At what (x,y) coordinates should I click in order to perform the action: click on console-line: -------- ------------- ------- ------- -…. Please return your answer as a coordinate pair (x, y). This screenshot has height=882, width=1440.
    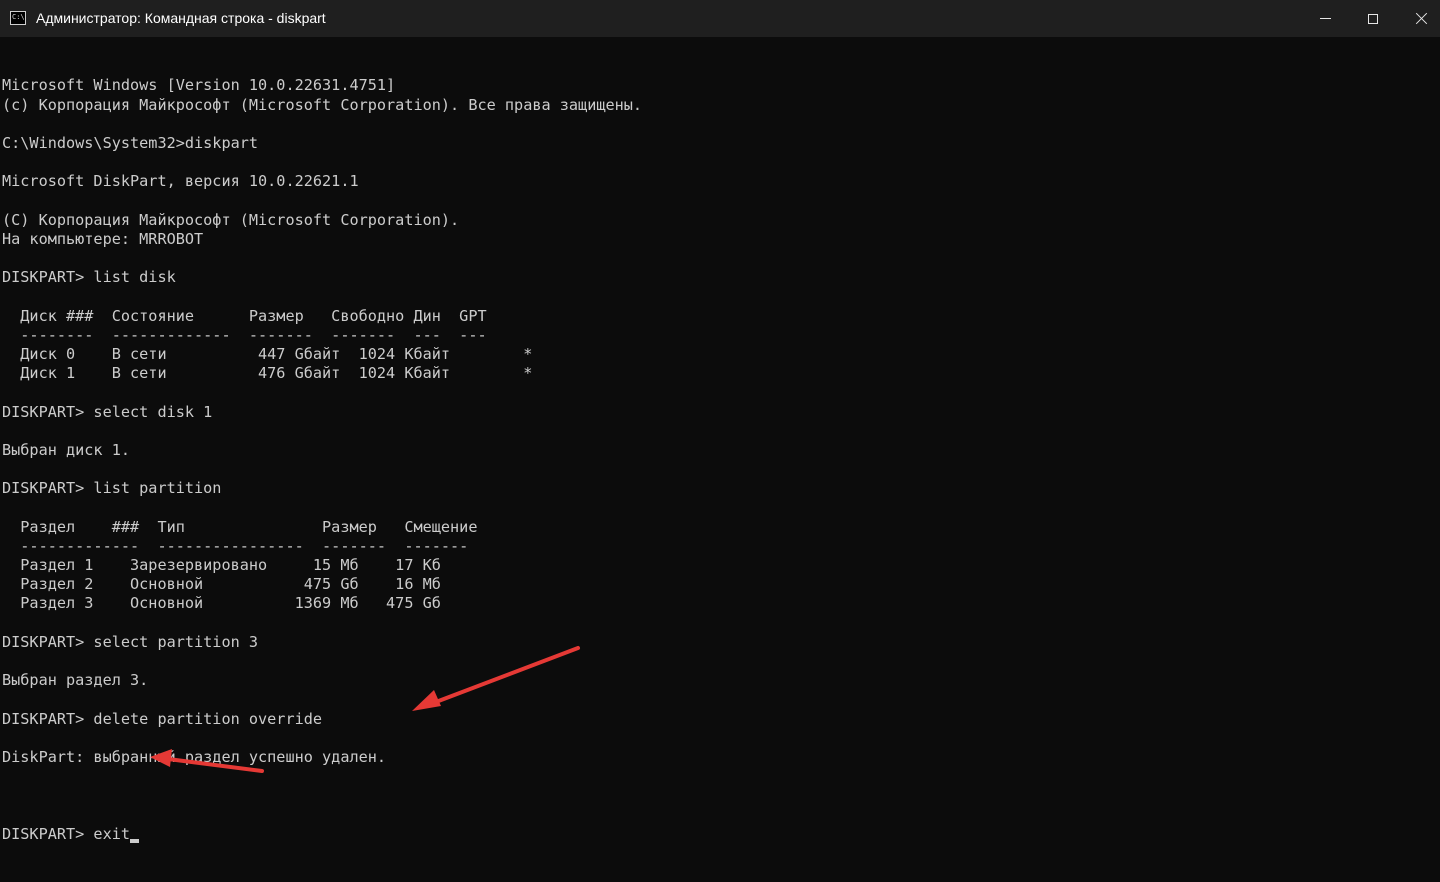
    Looking at the image, I should click on (244, 334).